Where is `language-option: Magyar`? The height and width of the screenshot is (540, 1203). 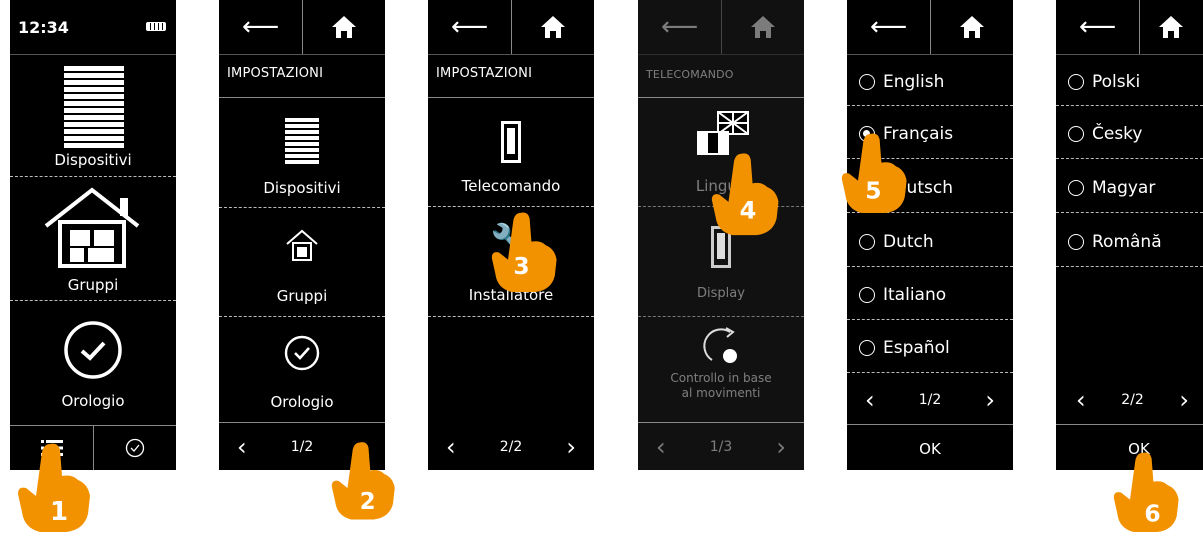 language-option: Magyar is located at coordinates (1135, 188).